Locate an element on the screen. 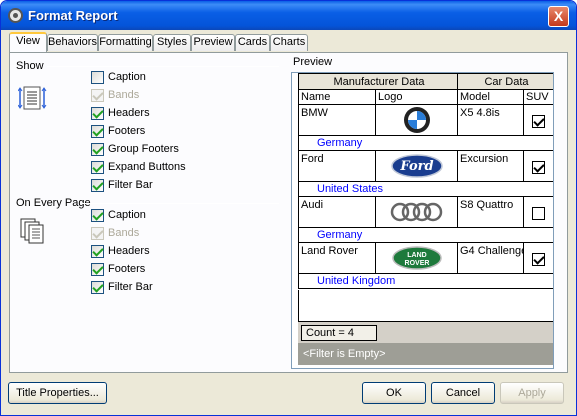  row-name-cell: Audi is located at coordinates (337, 212).